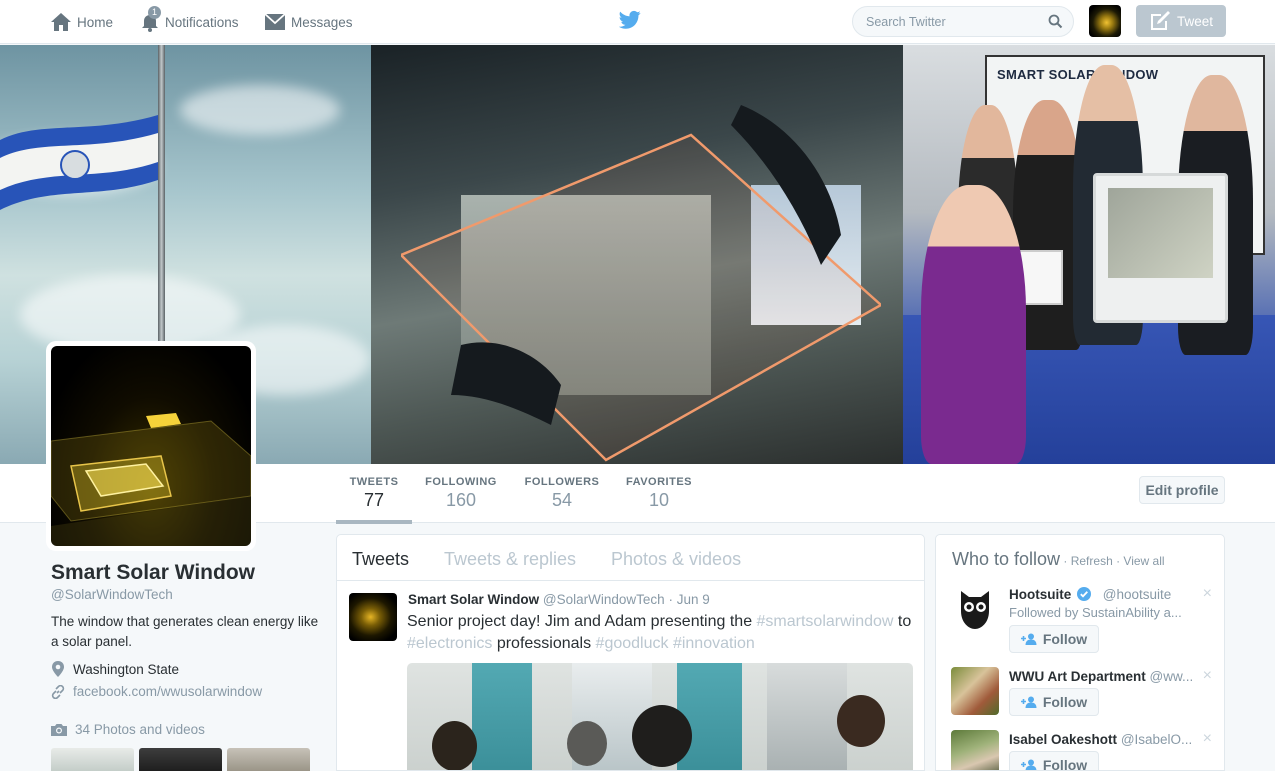 The height and width of the screenshot is (771, 1275). I want to click on stat-tweets: TWEETS 77, so click(374, 493).